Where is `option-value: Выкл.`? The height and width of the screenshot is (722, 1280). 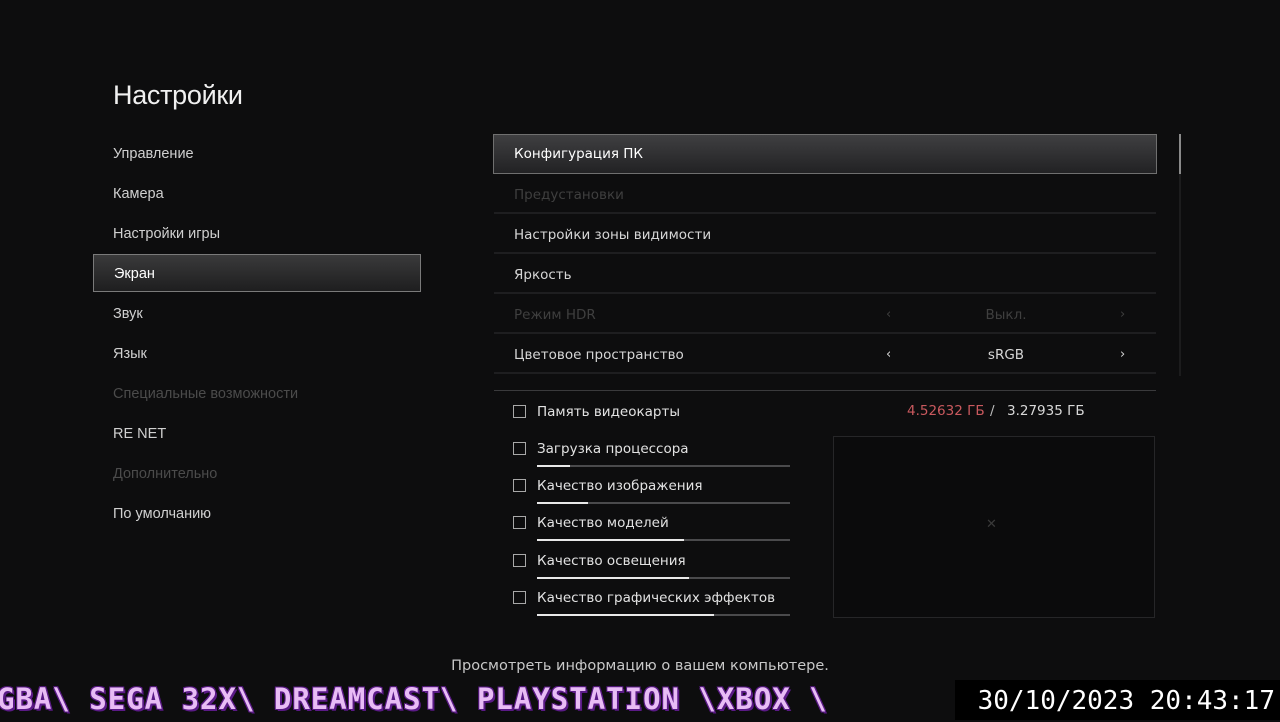
option-value: Выкл. is located at coordinates (1006, 315).